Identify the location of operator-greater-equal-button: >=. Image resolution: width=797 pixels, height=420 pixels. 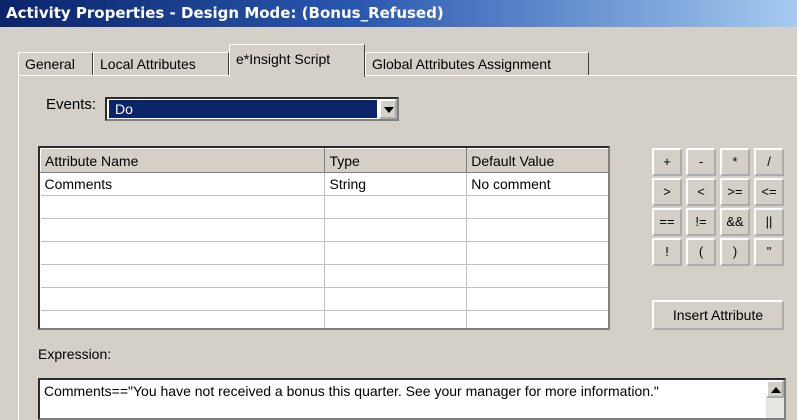
(735, 192).